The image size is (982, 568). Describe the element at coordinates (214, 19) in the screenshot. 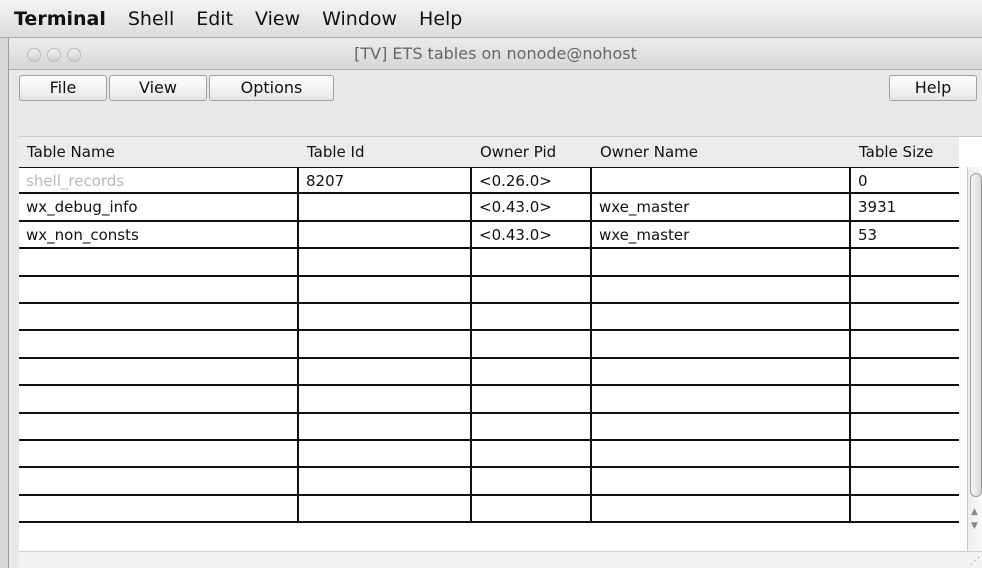

I see `menu-edit: Edit` at that location.